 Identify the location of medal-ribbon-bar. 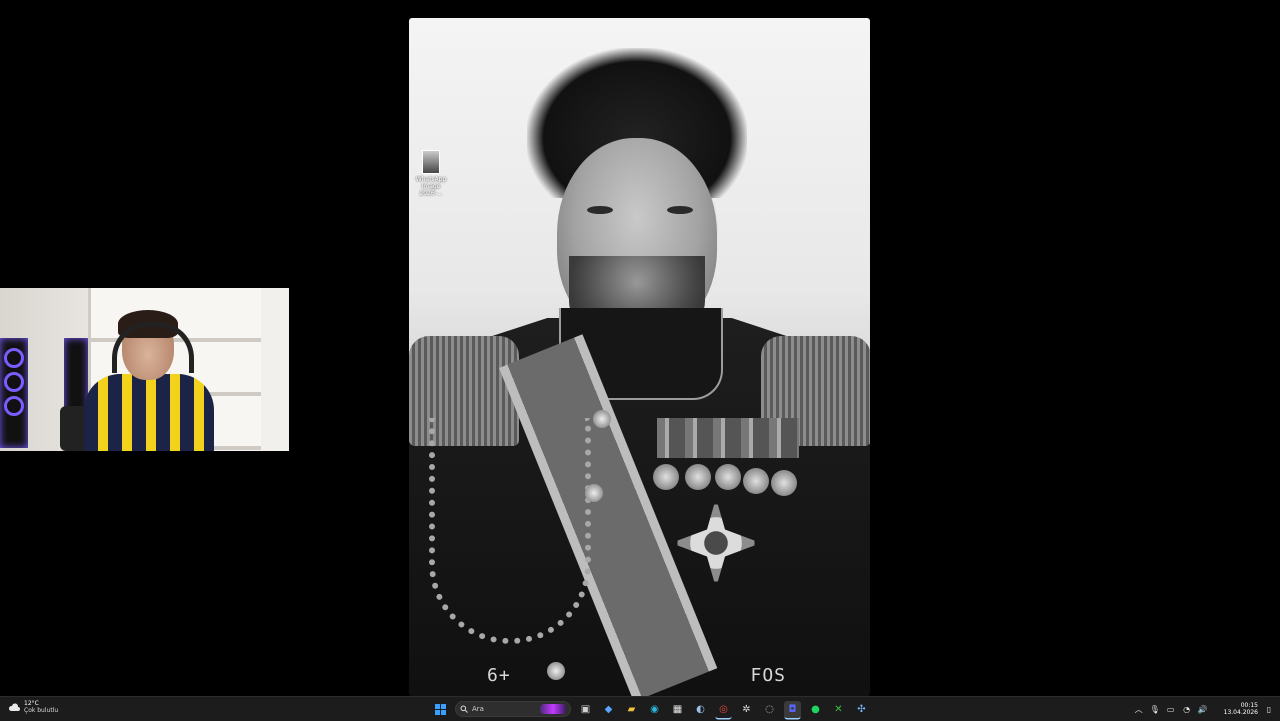
(728, 438).